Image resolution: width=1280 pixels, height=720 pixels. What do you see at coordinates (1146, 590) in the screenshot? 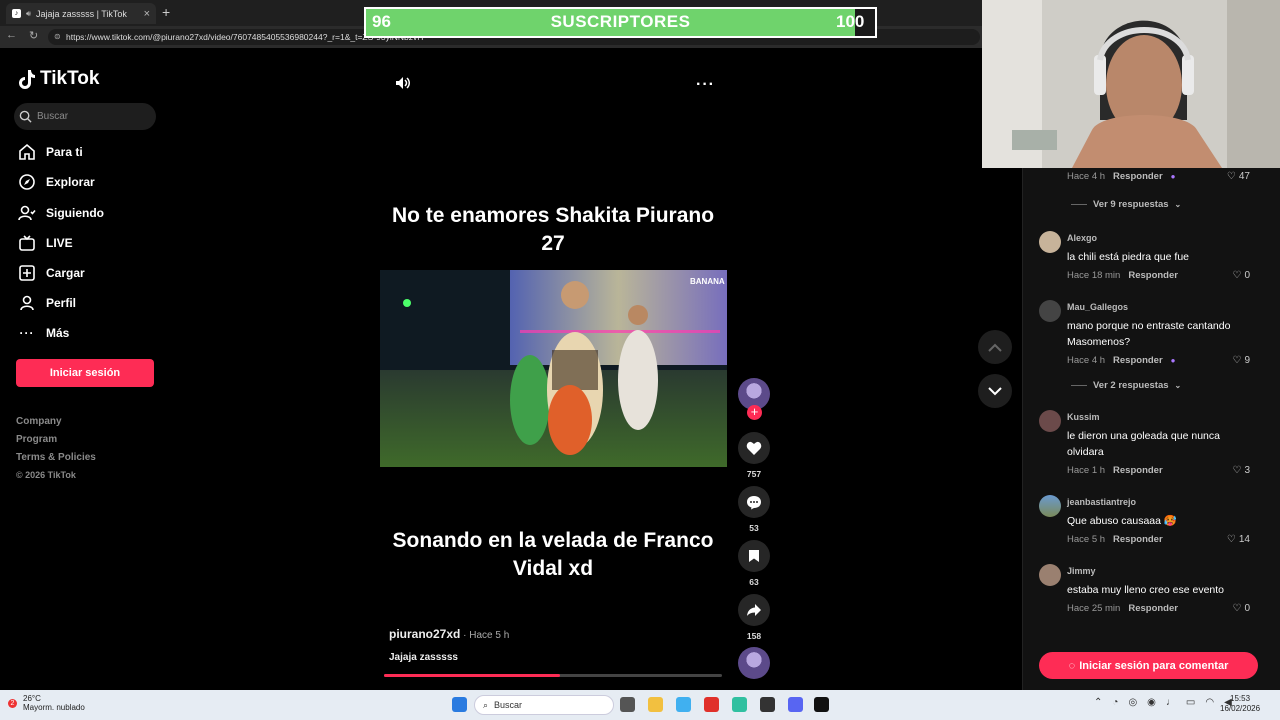
I see `comment-text: estaba muy lleno creo ese evento` at bounding box center [1146, 590].